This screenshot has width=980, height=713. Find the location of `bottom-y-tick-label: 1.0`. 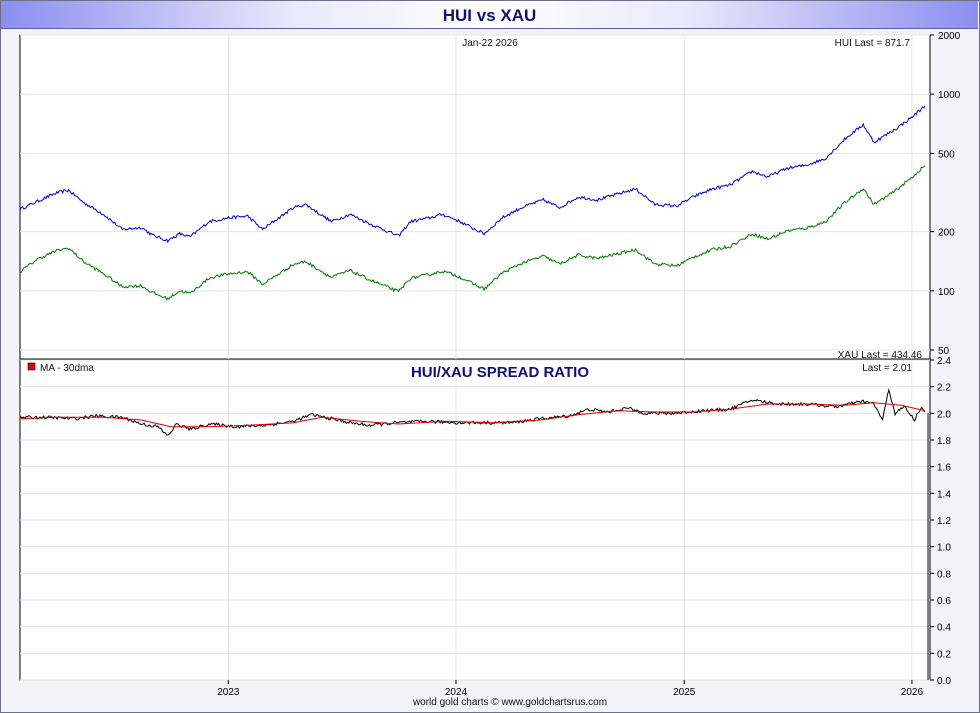

bottom-y-tick-label: 1.0 is located at coordinates (944, 548).